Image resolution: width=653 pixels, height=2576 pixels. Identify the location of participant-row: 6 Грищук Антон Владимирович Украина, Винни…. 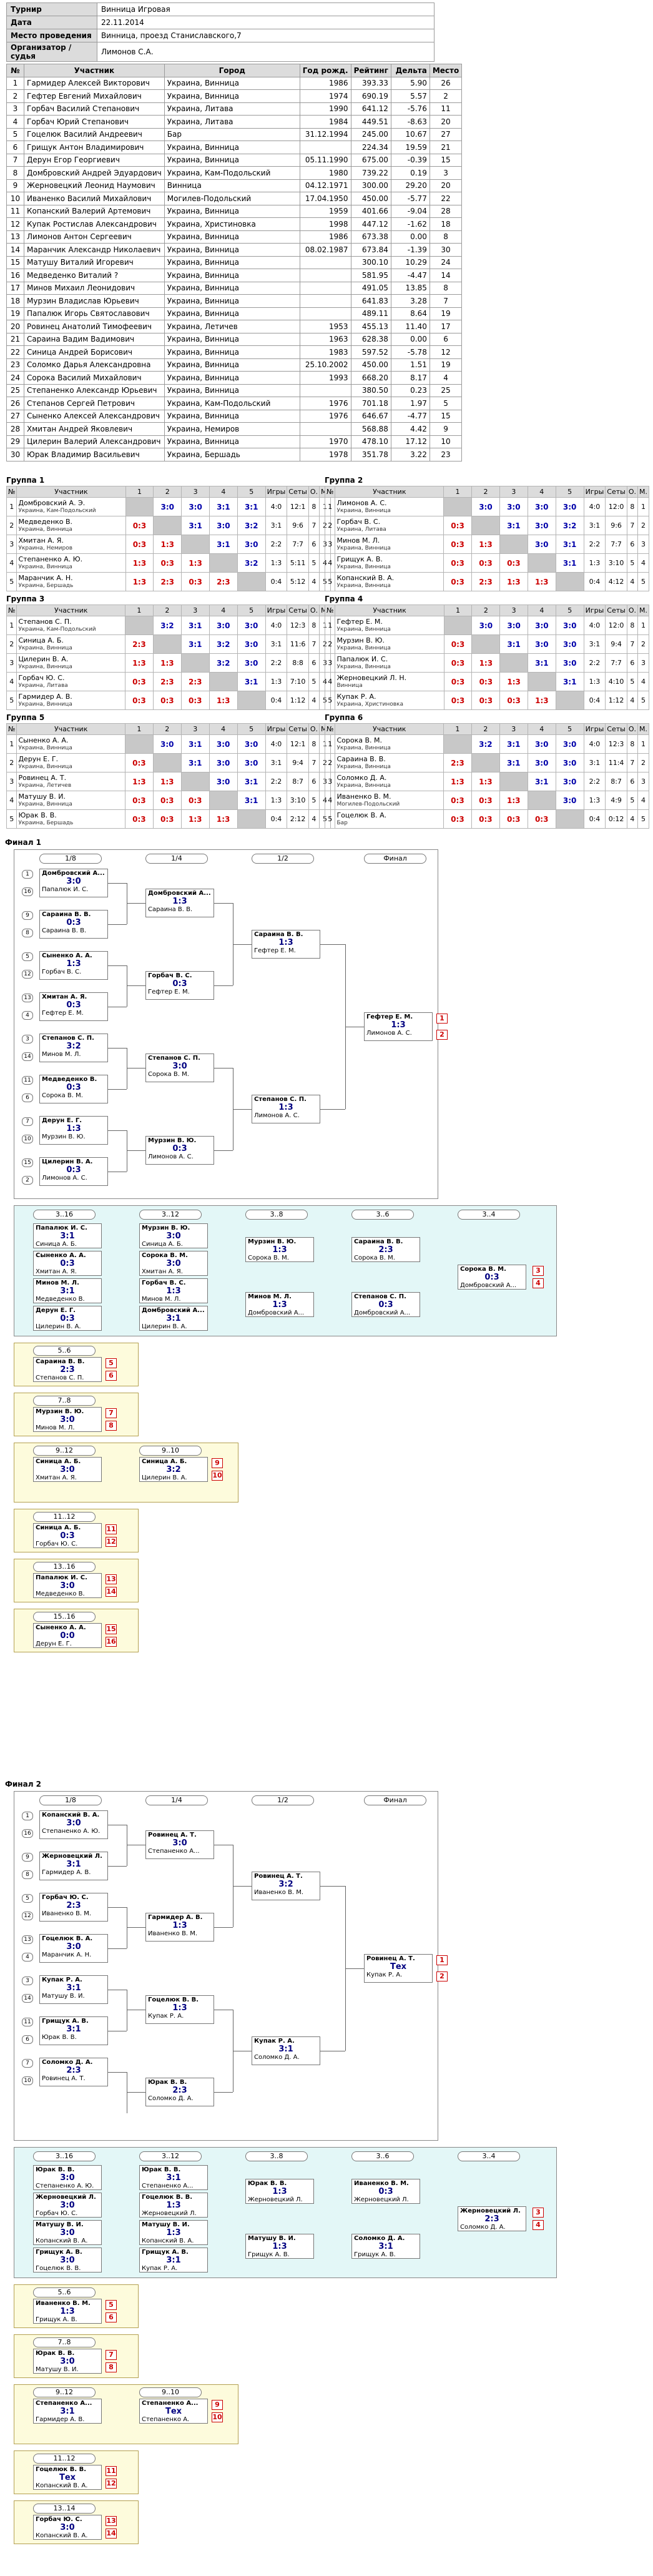
(235, 148).